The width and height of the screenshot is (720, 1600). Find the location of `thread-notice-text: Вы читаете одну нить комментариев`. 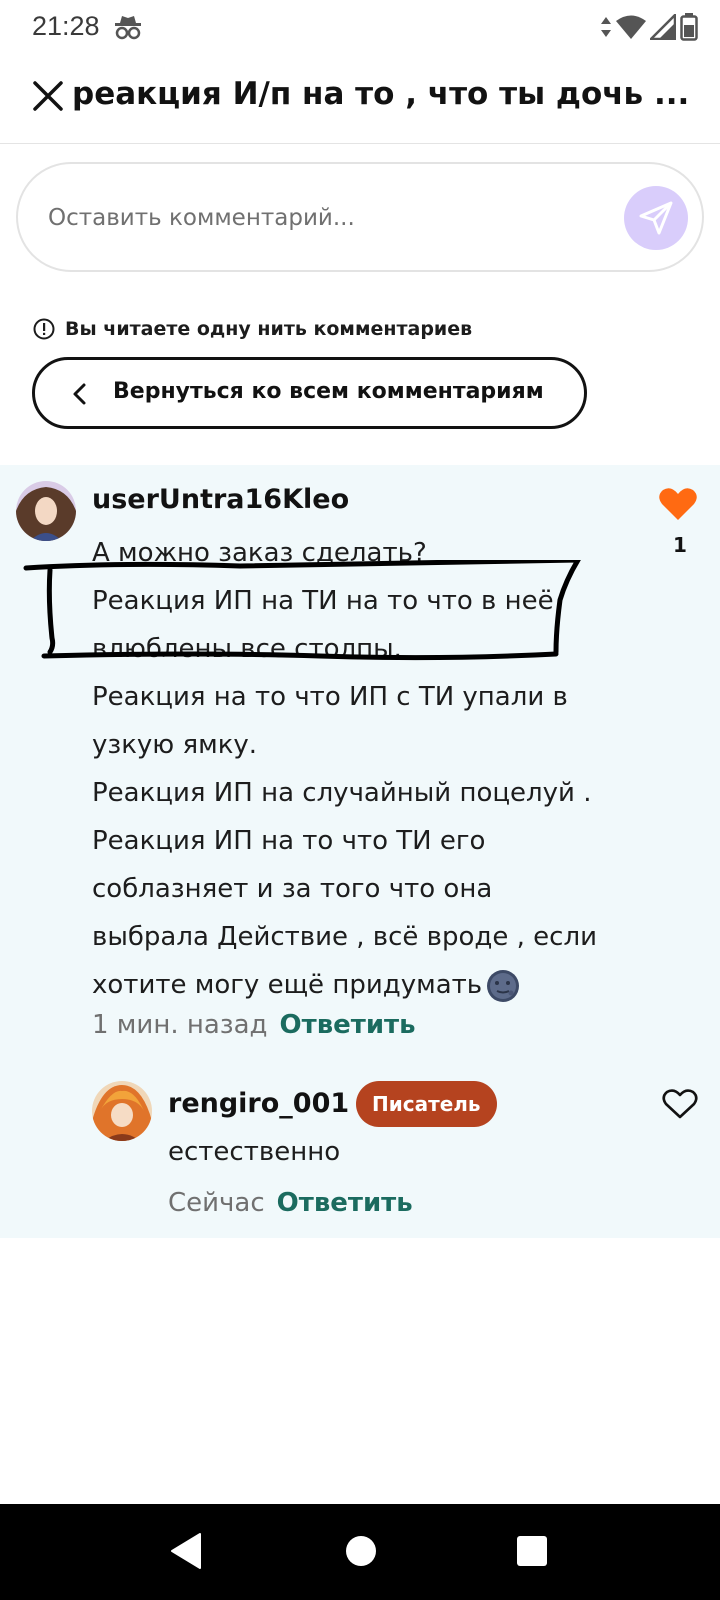

thread-notice-text: Вы читаете одну нить комментариев is located at coordinates (269, 329).